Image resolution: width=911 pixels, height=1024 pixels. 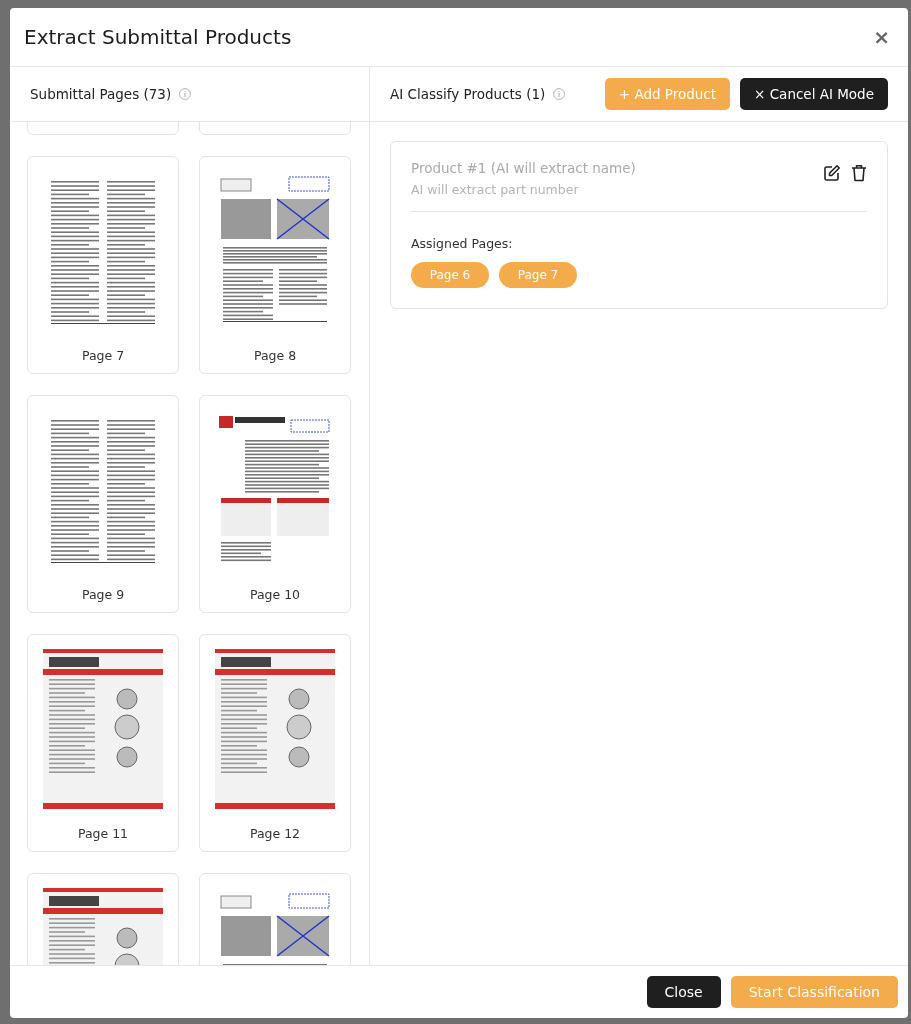 I want to click on panel-title: Submittal Pages (73), so click(x=101, y=94).